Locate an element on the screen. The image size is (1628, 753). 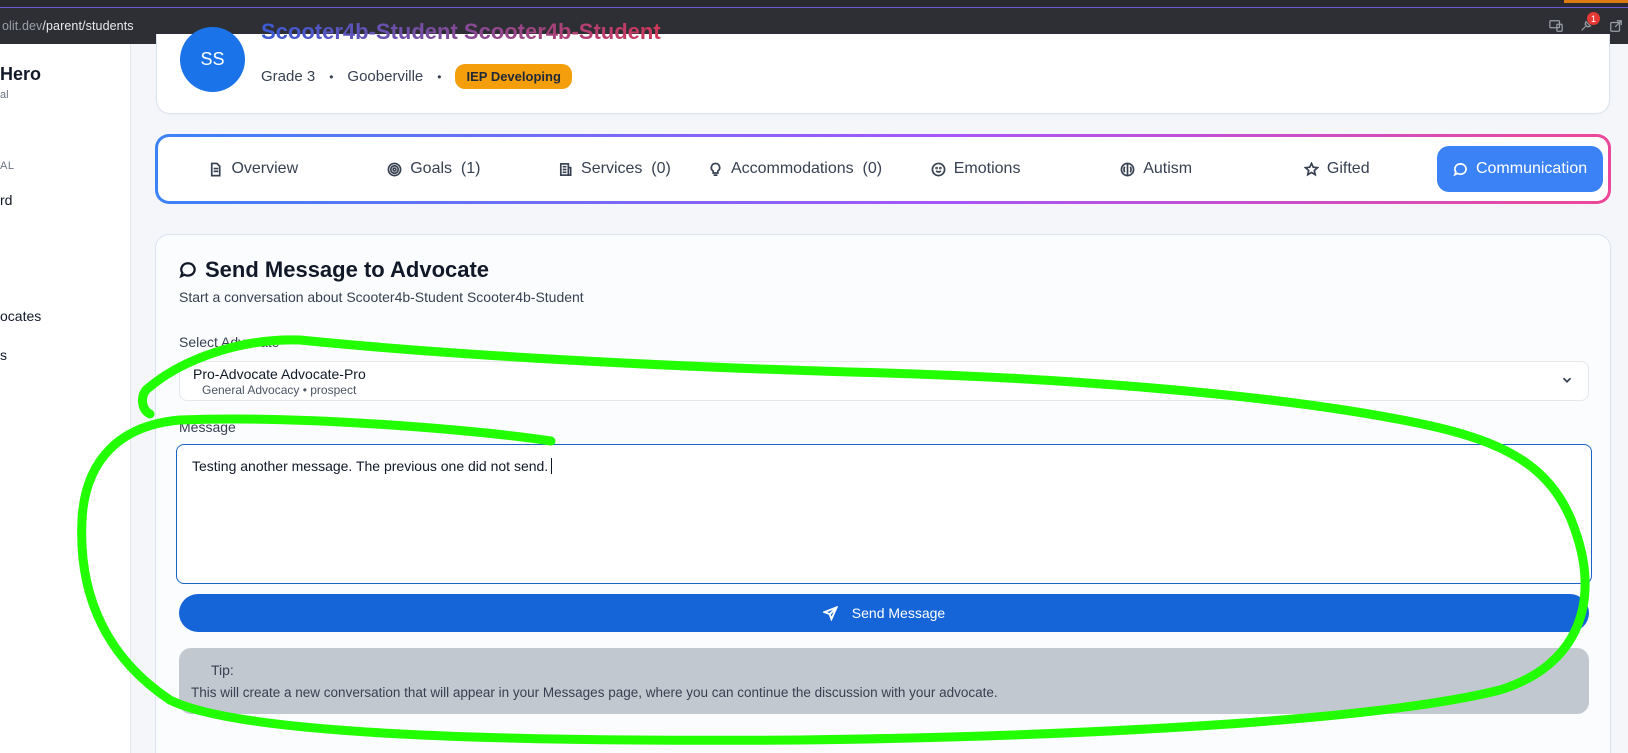
brand-name: Hero is located at coordinates (21, 74).